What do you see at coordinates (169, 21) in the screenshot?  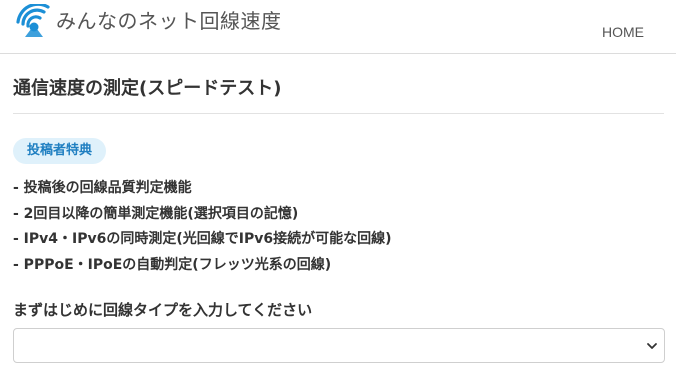 I see `site-name: みんなのネット回線速度` at bounding box center [169, 21].